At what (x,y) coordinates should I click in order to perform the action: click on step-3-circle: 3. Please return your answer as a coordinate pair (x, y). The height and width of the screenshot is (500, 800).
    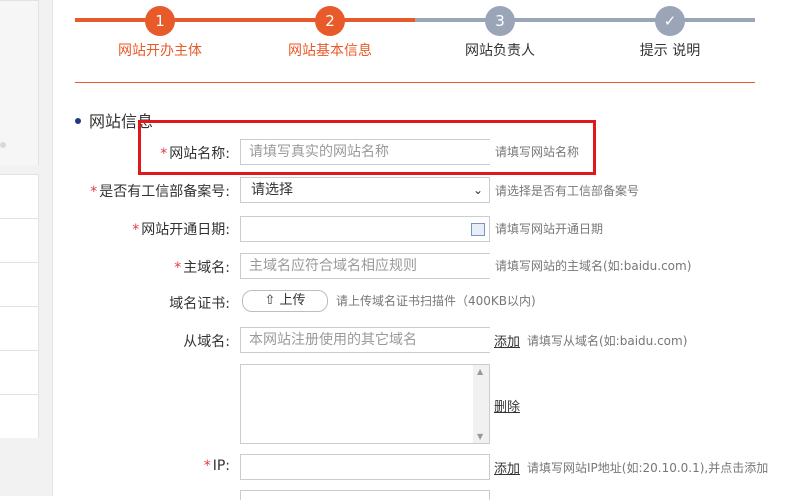
    Looking at the image, I should click on (500, 21).